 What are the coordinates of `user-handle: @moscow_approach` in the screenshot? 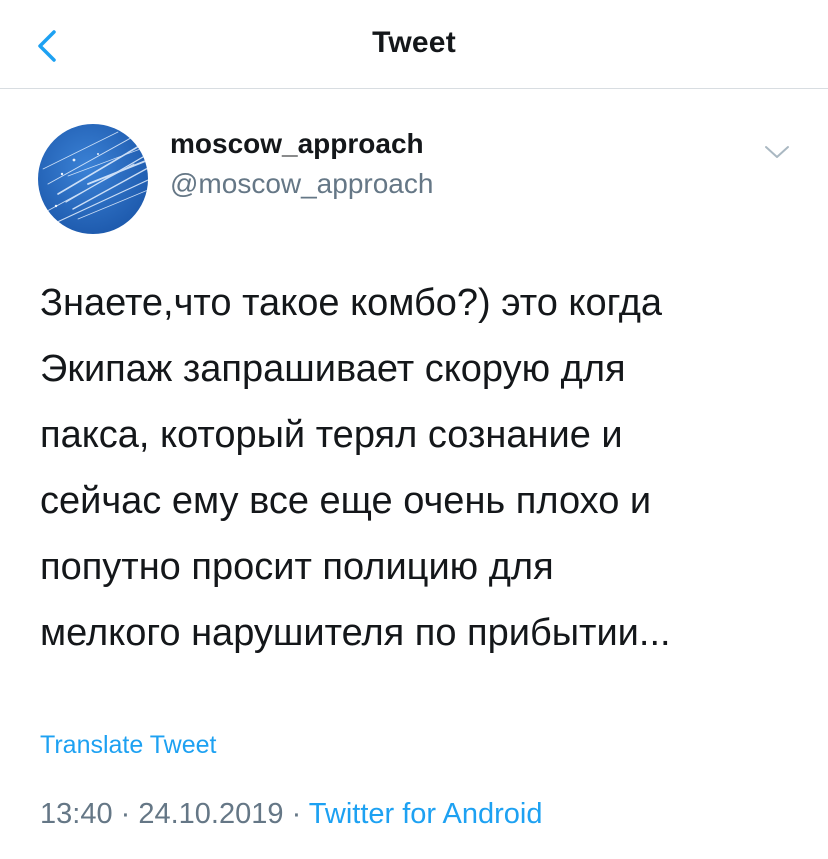 It's located at (301, 184).